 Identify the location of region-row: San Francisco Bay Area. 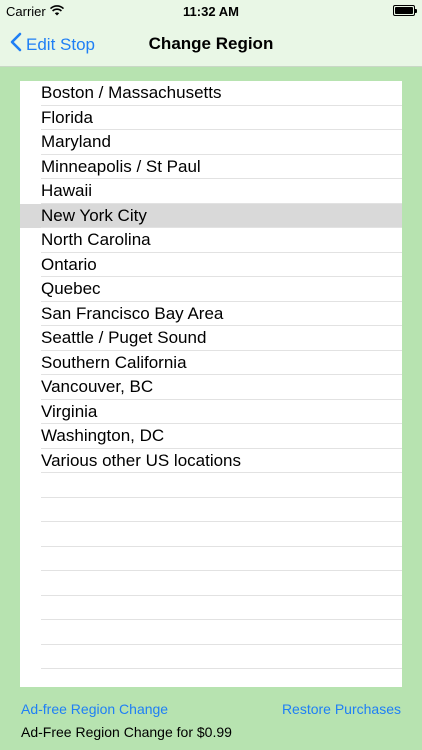
(211, 314).